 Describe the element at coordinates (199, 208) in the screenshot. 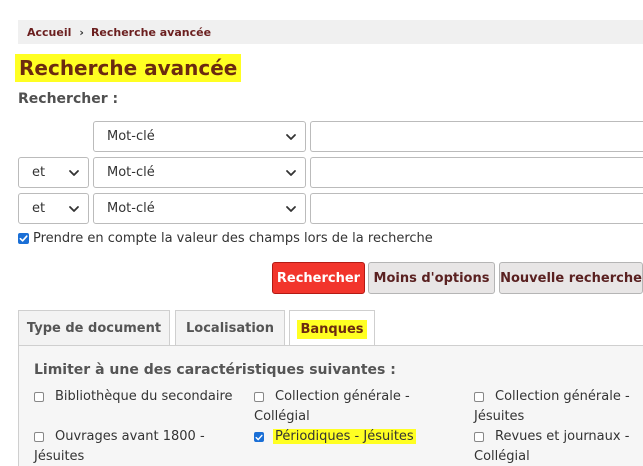

I see `field-select-3: Mot-clé` at that location.